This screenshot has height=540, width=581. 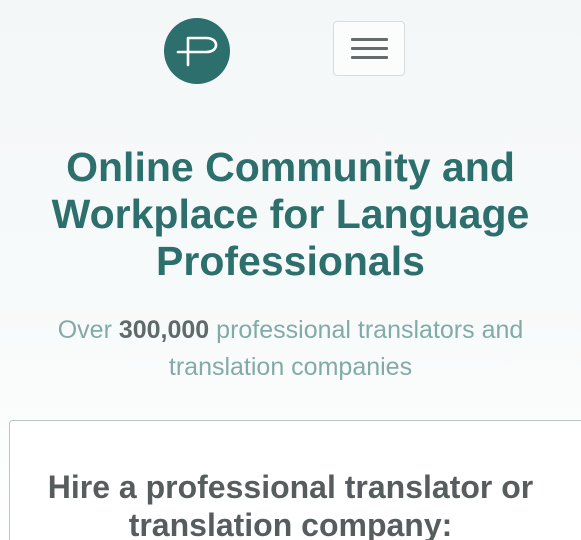 I want to click on site-logo, so click(x=197, y=51).